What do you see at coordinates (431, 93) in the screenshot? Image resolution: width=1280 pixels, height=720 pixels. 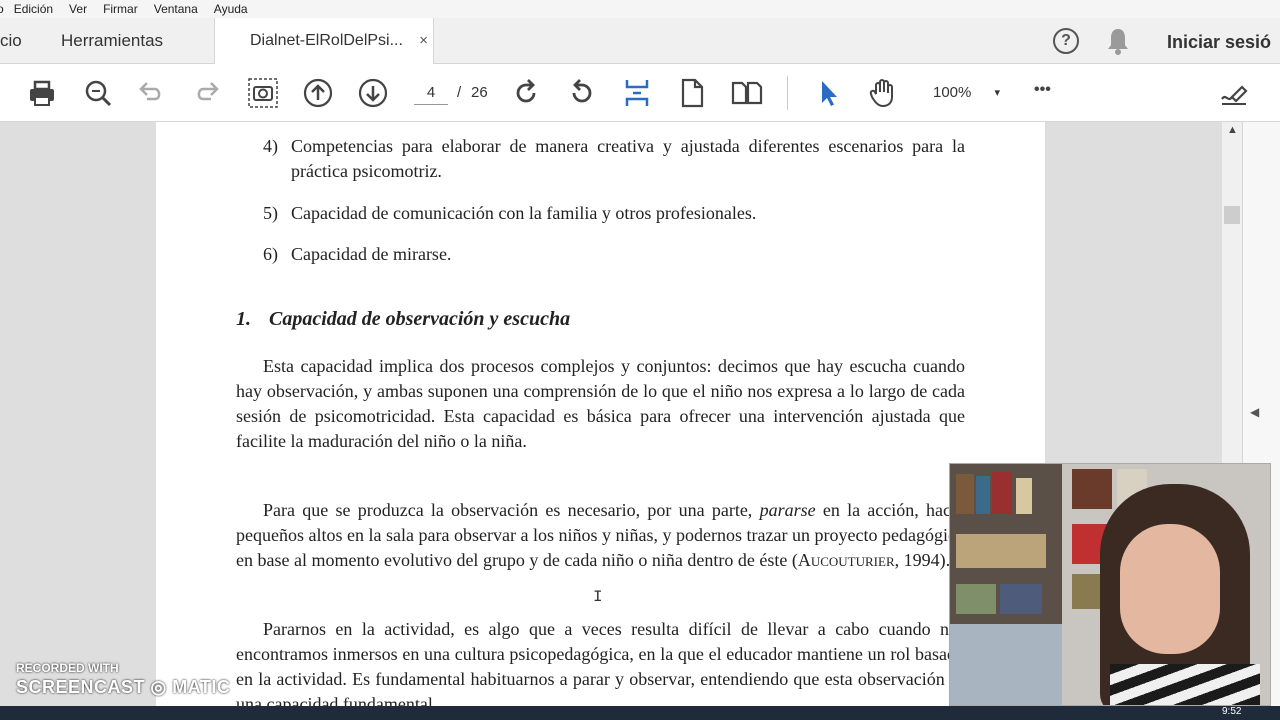 I see `page-number-input: 4` at bounding box center [431, 93].